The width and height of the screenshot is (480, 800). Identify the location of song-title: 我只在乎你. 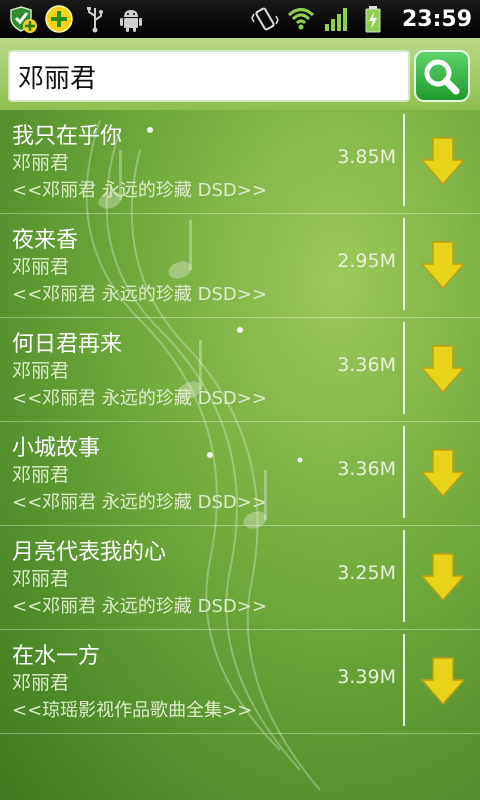
(67, 136).